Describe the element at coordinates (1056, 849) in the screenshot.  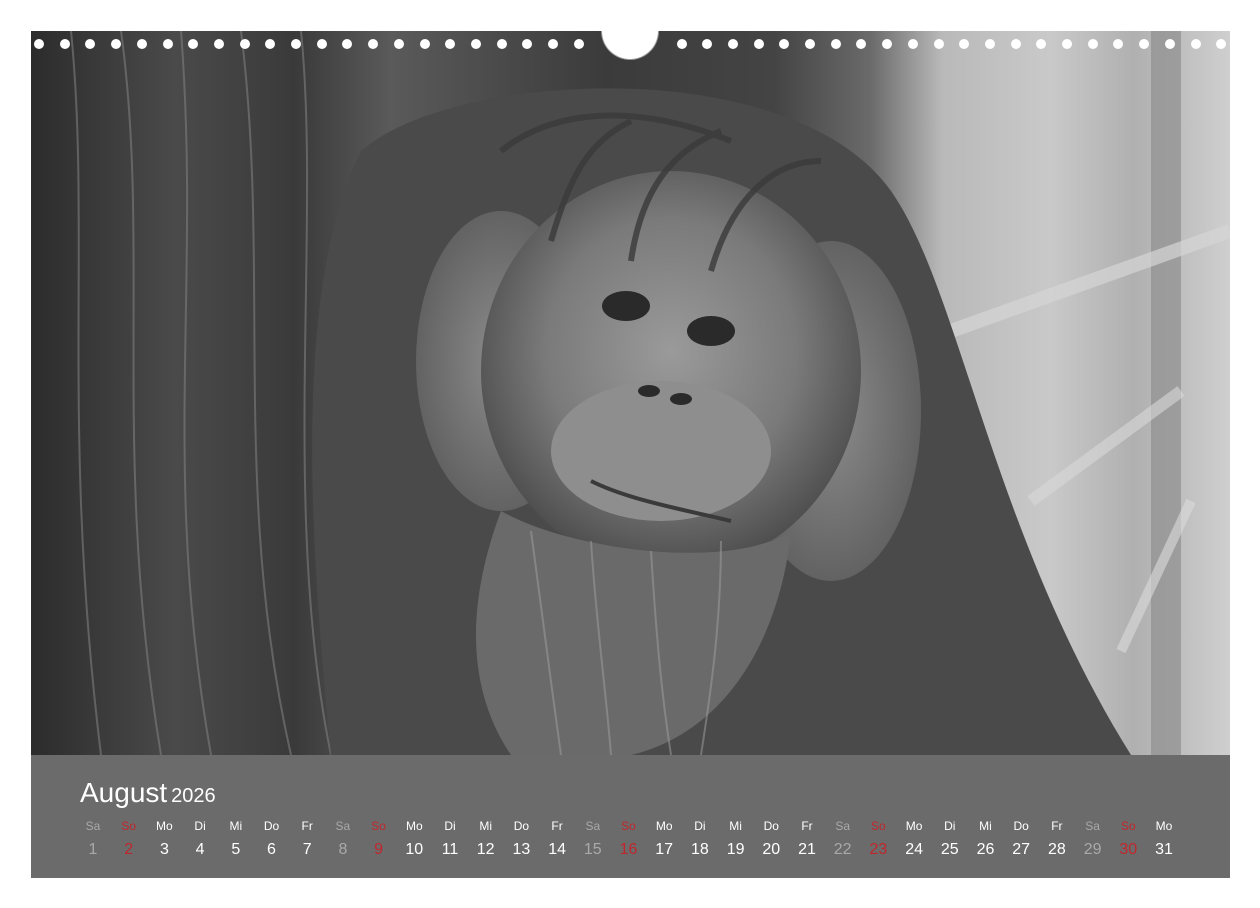
I see `day-number: 28` at that location.